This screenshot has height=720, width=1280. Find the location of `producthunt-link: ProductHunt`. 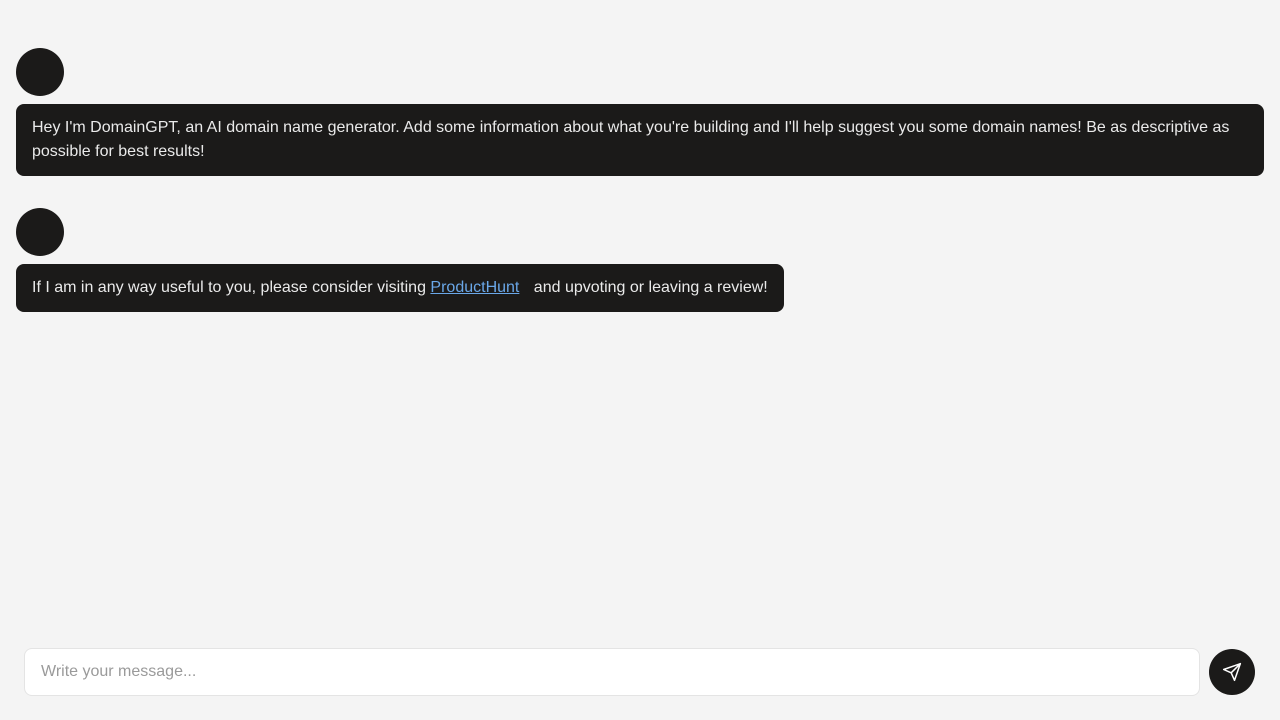

producthunt-link: ProductHunt is located at coordinates (474, 287).